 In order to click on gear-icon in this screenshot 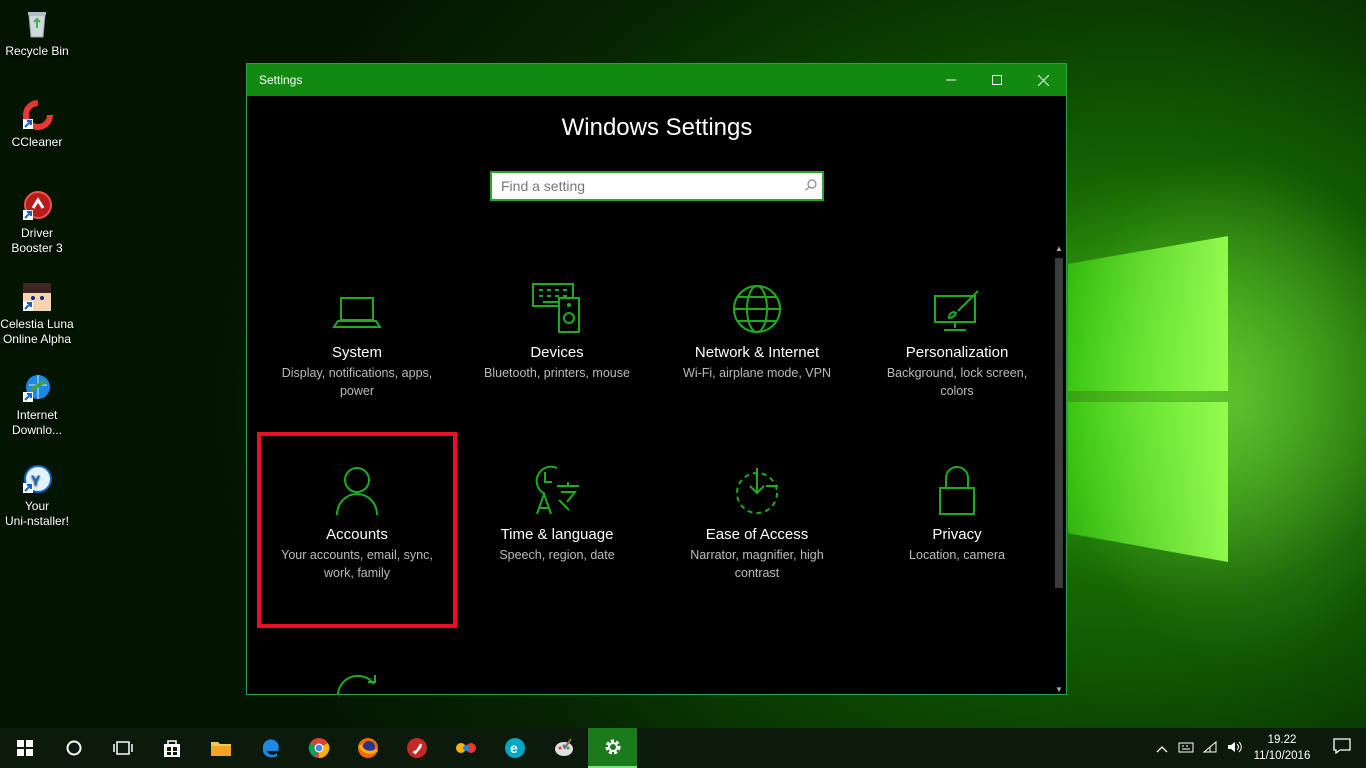, I will do `click(612, 747)`.